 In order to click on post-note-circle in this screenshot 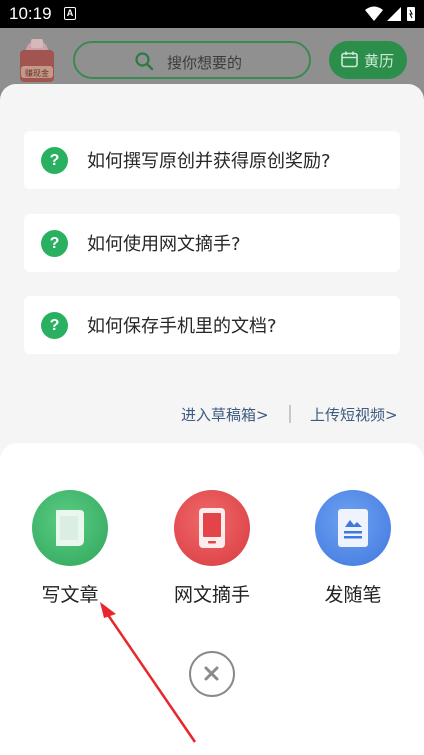, I will do `click(353, 528)`.